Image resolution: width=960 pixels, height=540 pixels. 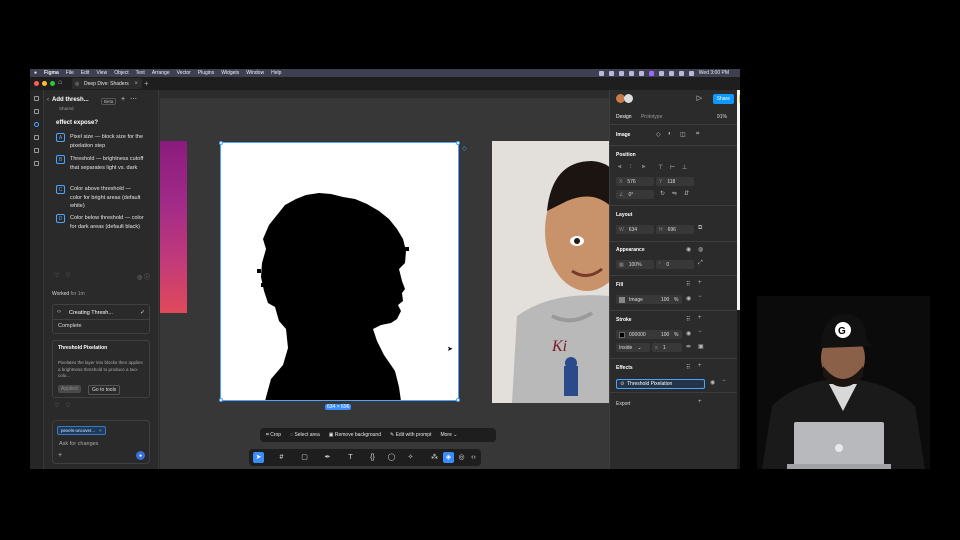 I want to click on apple-icon: ●, so click(x=35, y=73).